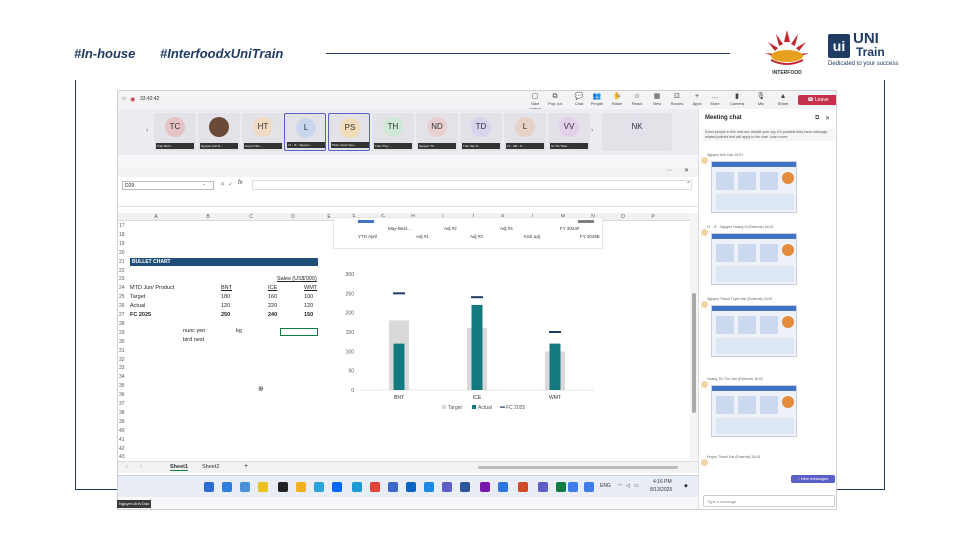 The height and width of the screenshot is (540, 960). I want to click on row-number: 35, so click(124, 386).